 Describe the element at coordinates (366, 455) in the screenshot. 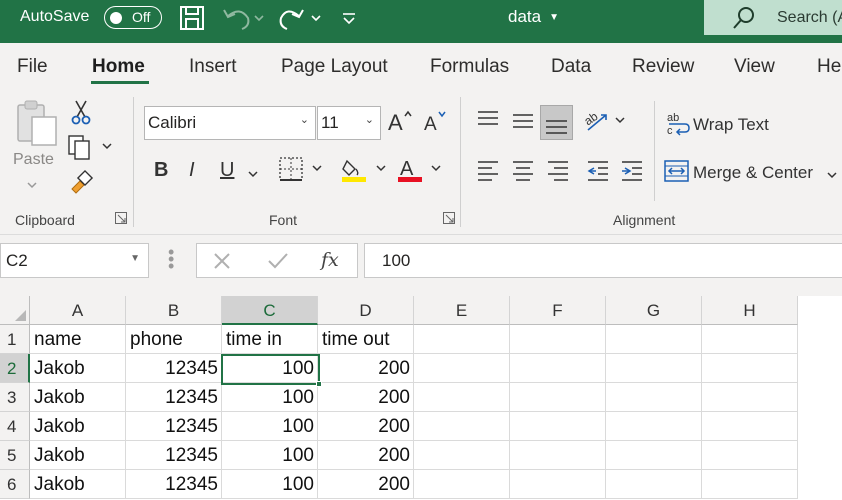

I see `cell-d5: 200` at that location.